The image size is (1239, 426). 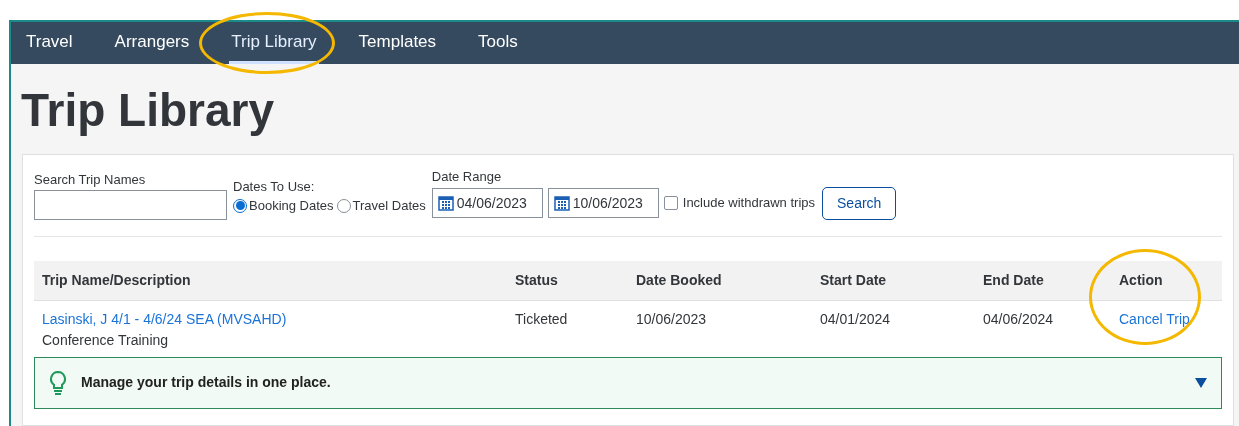 What do you see at coordinates (679, 280) in the screenshot?
I see `column-header: Date Booked` at bounding box center [679, 280].